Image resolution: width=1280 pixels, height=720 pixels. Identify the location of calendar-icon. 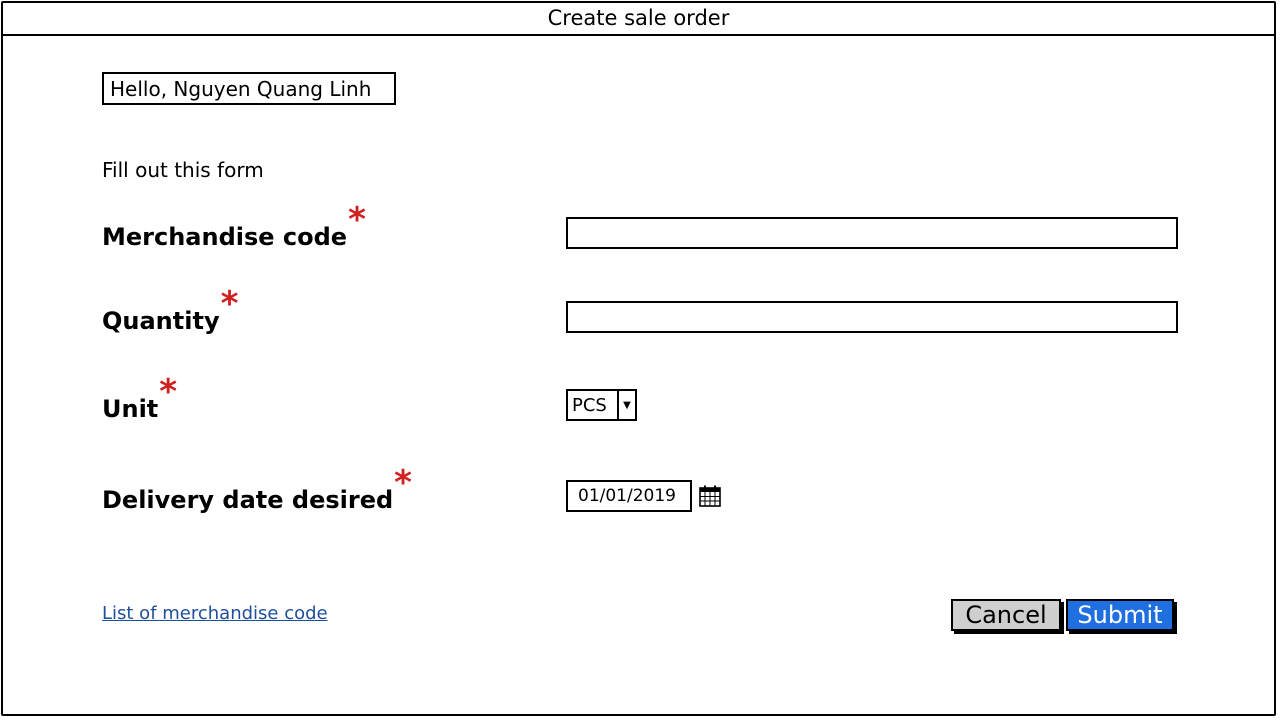
(710, 496).